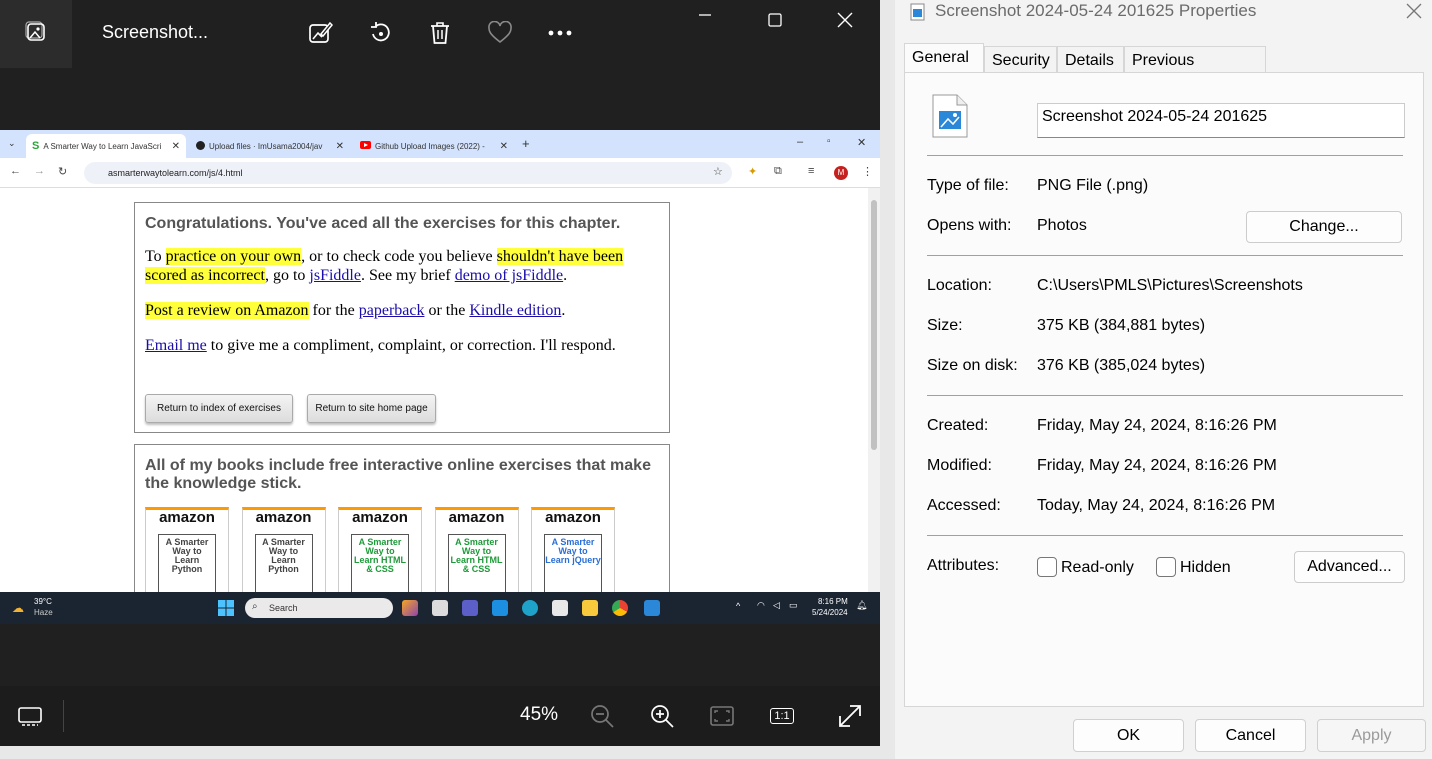  Describe the element at coordinates (959, 465) in the screenshot. I see `modified-label: Modified:` at that location.